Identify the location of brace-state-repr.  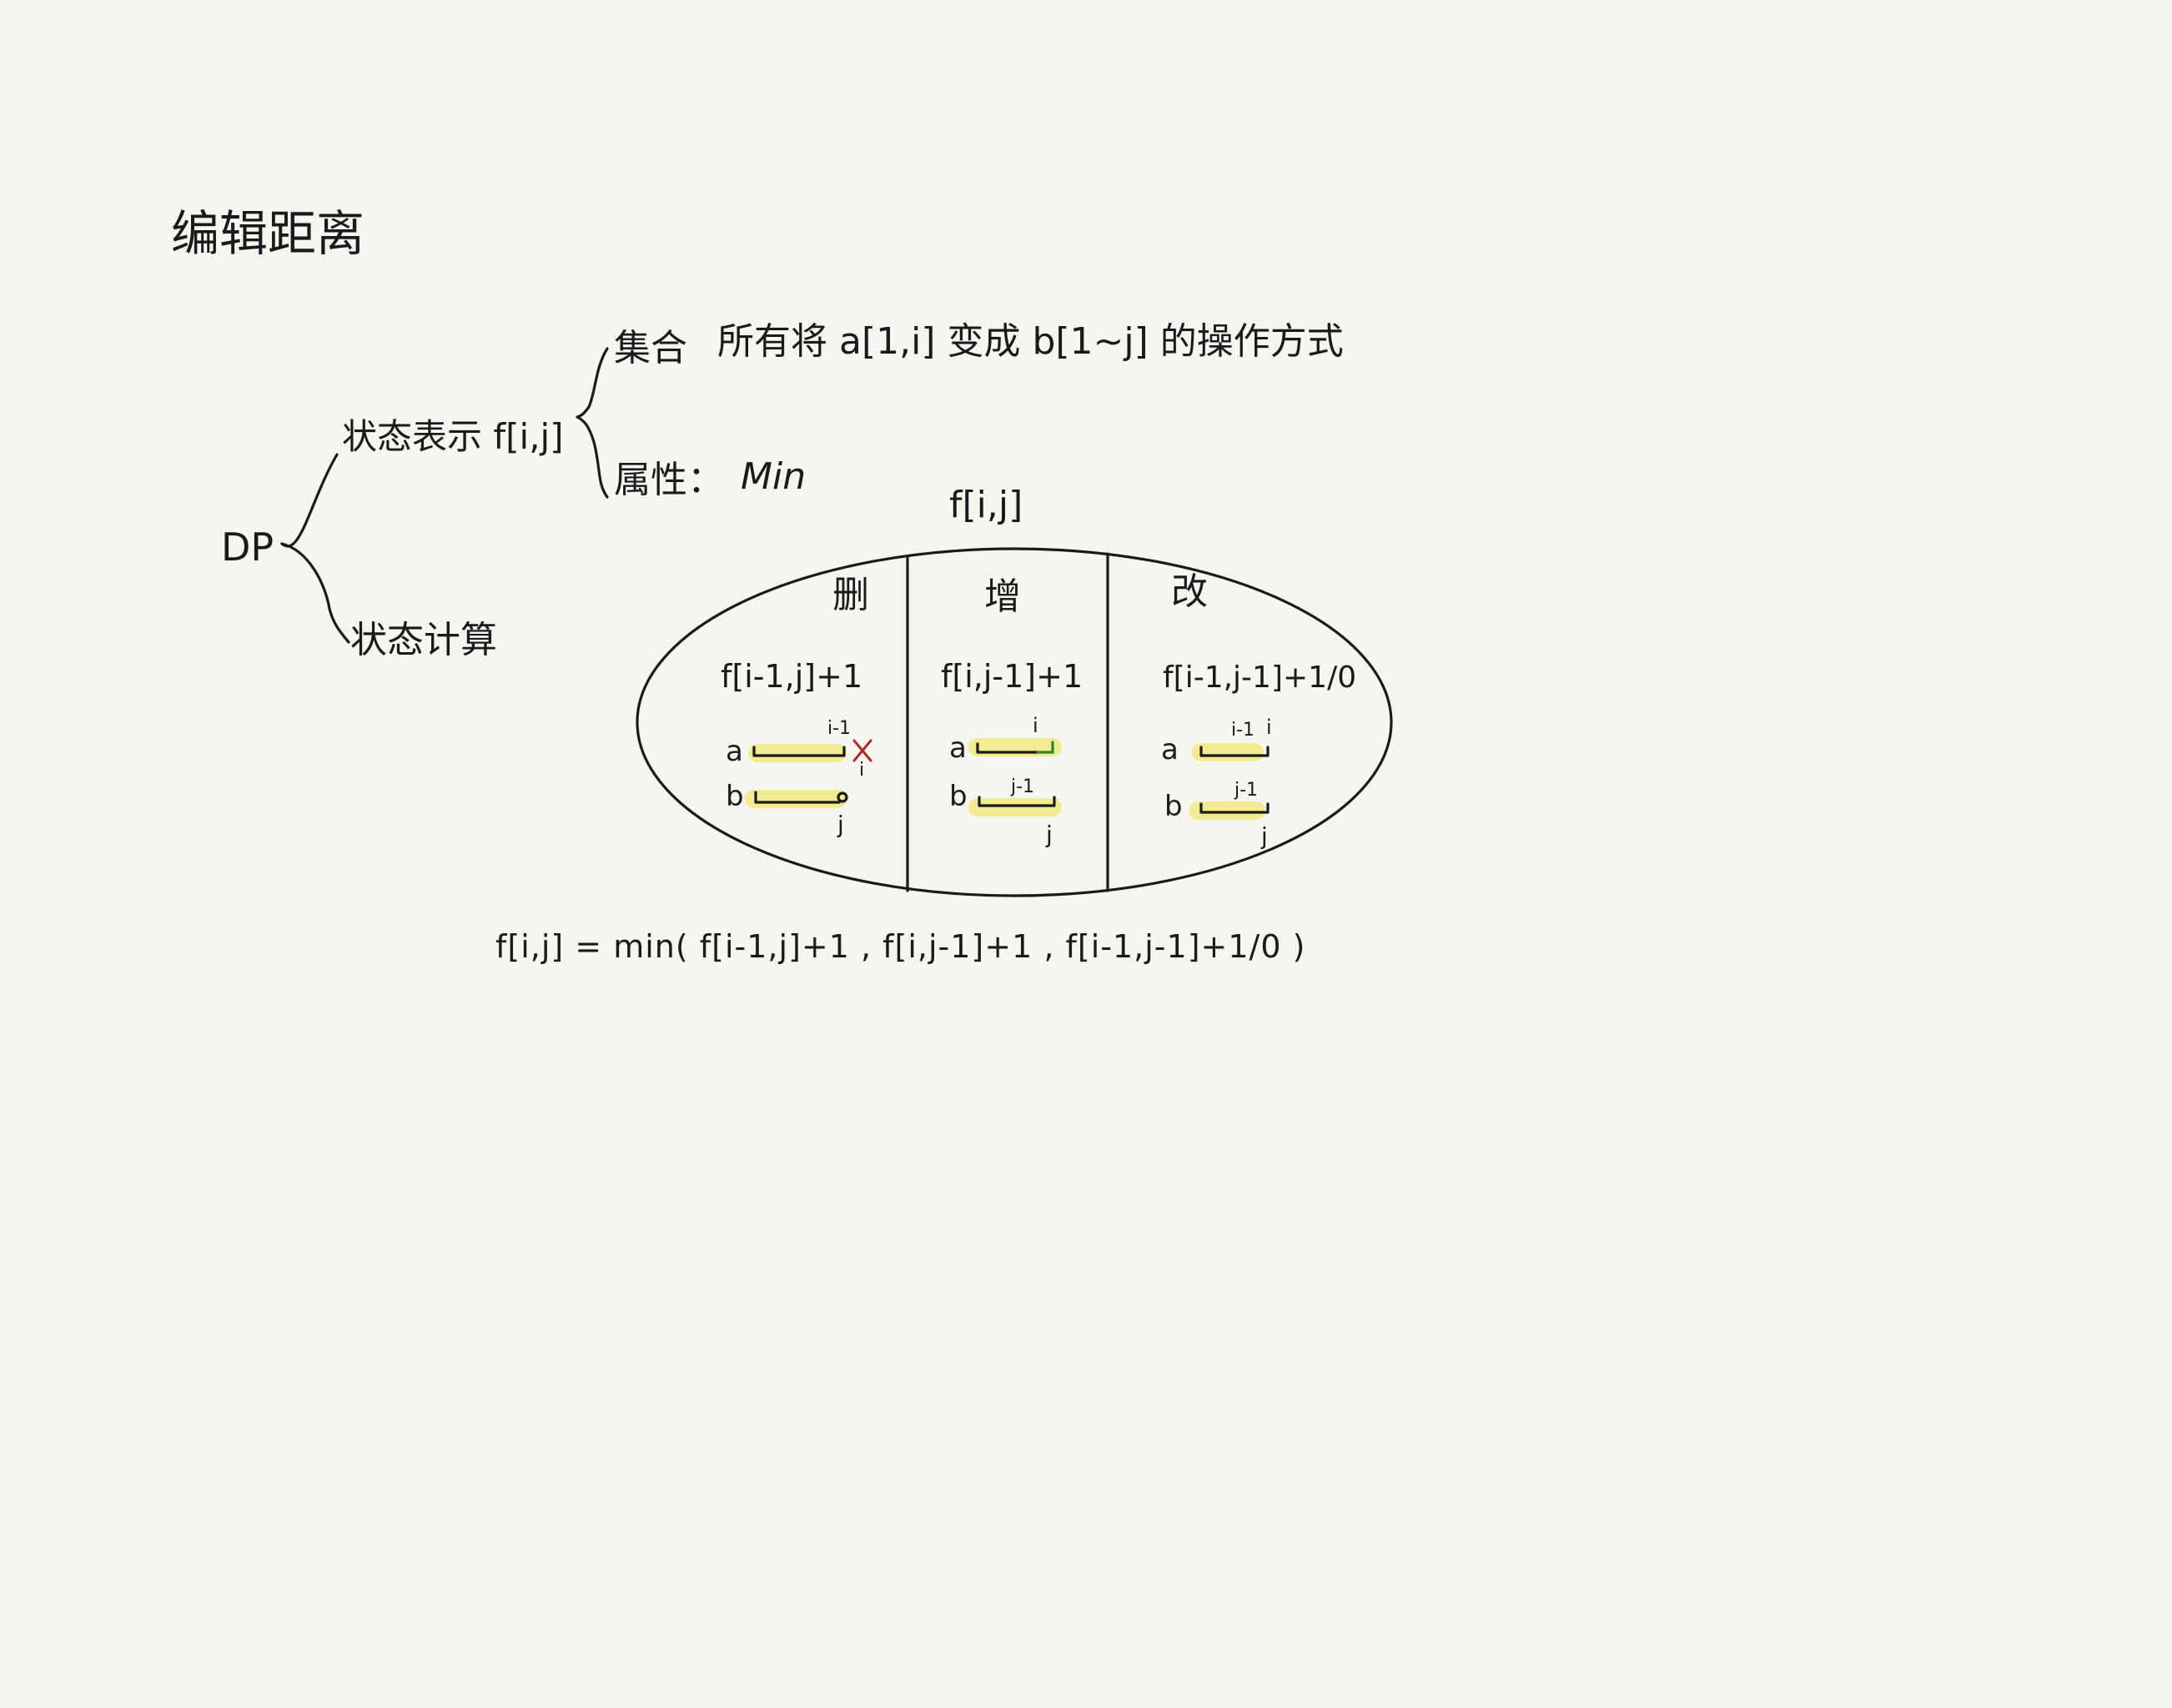
(592, 423).